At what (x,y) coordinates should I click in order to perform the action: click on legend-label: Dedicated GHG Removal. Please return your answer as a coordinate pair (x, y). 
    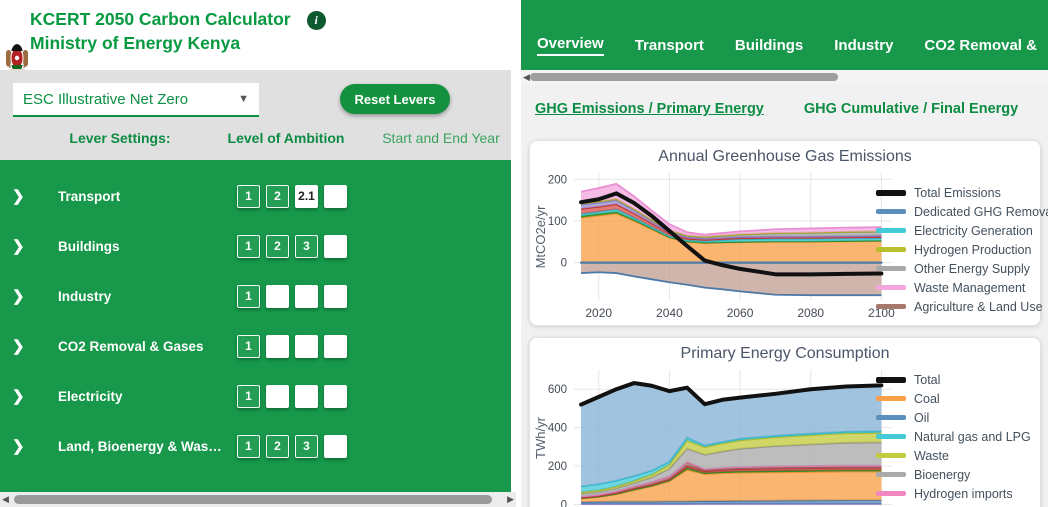
    Looking at the image, I should click on (981, 211).